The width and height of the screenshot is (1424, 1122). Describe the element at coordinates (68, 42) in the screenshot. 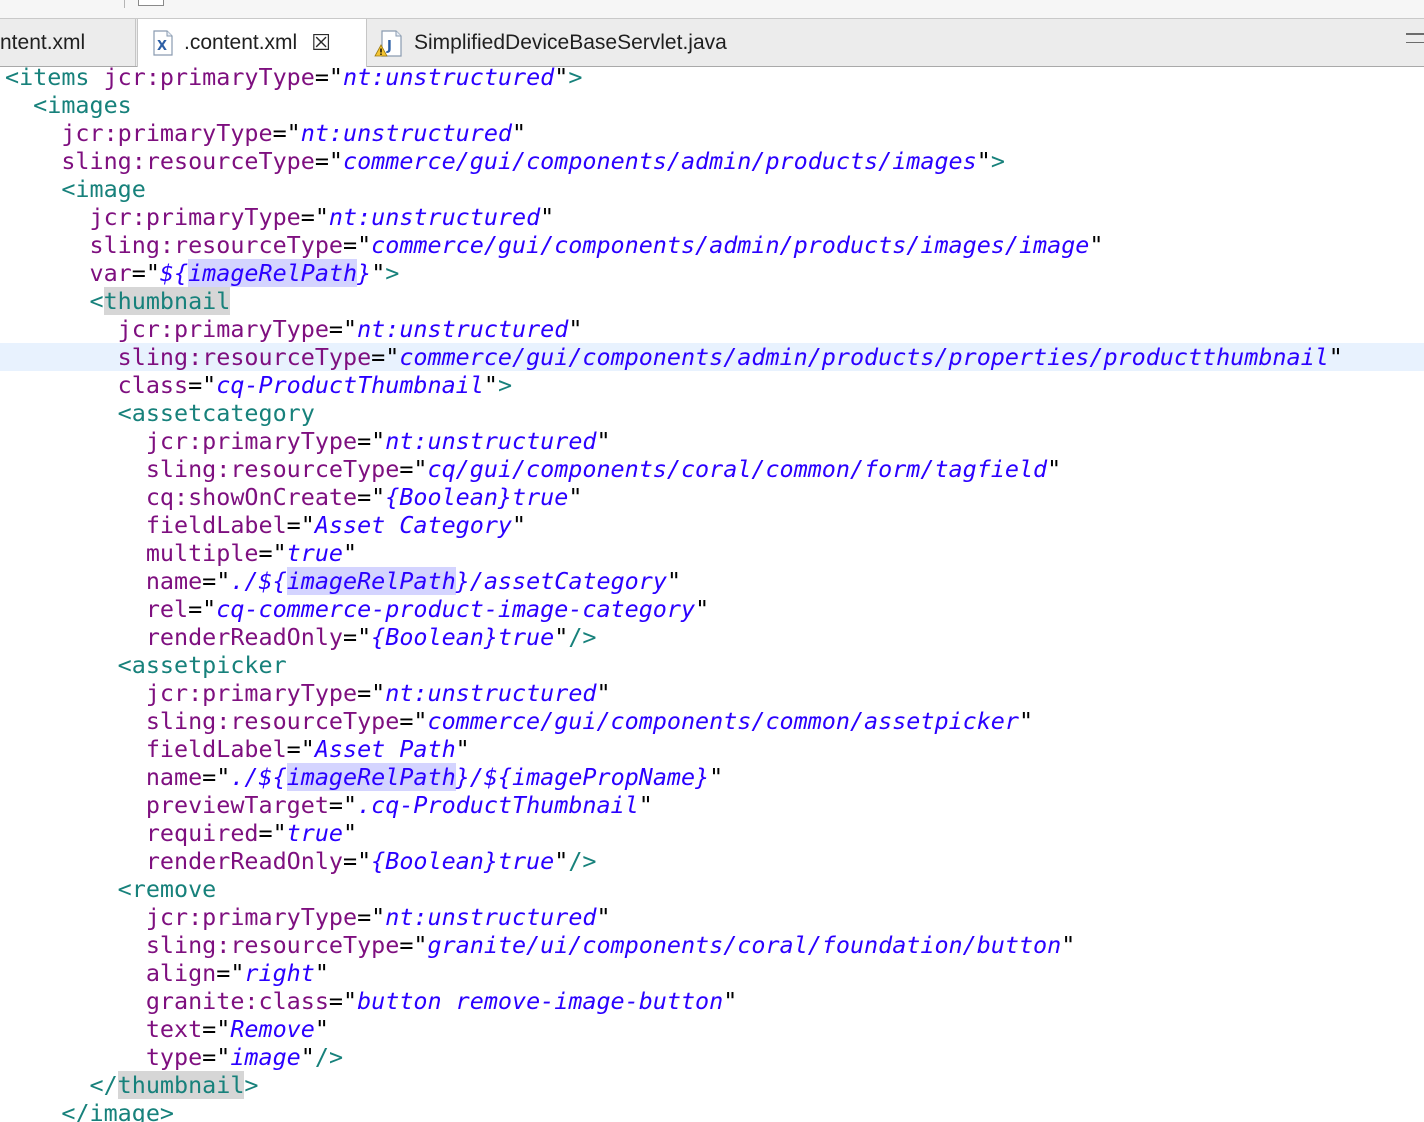

I see `tab-content-xml-partial: ntent.xml` at that location.